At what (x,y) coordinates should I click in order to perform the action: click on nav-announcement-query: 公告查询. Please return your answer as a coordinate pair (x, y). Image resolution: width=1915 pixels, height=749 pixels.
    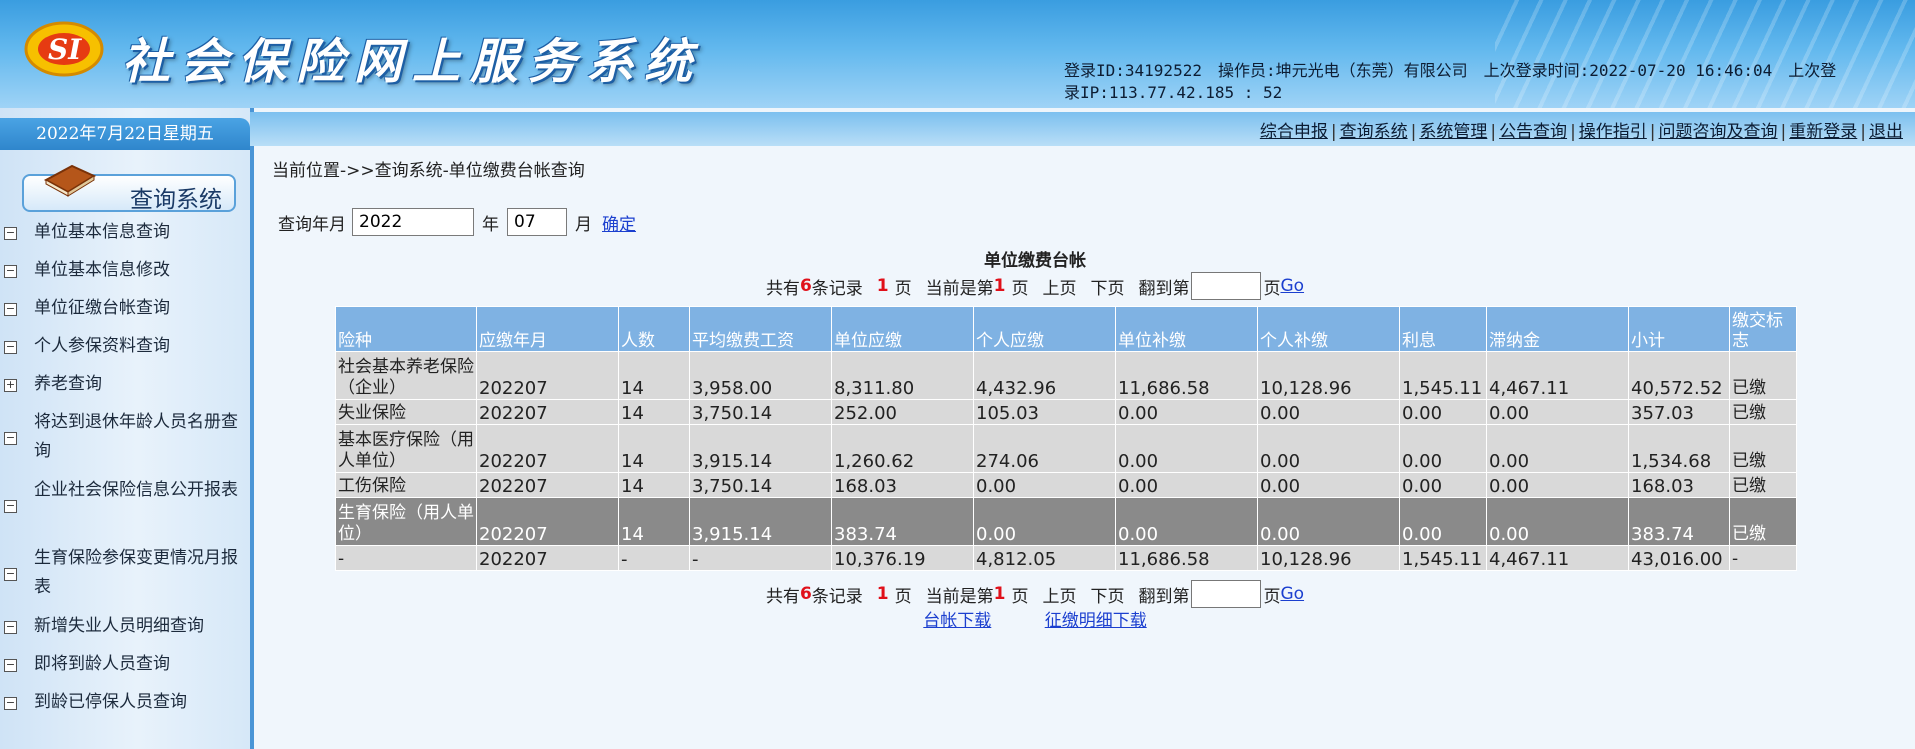
    Looking at the image, I should click on (1533, 132).